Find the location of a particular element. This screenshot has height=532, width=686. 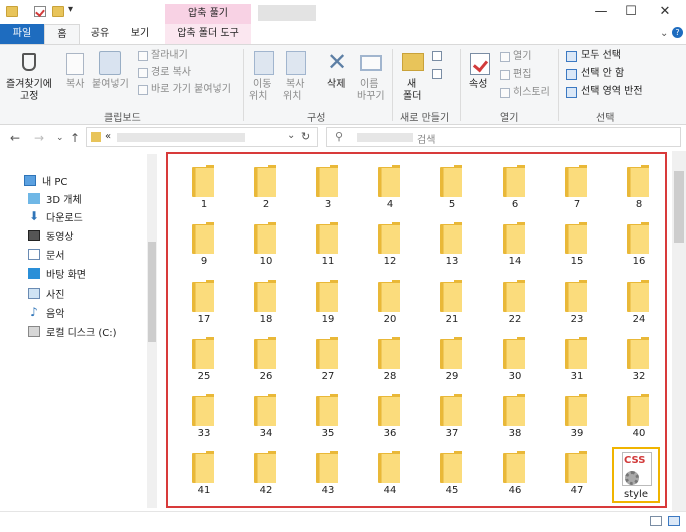

cut-button: 잘라내기 is located at coordinates (169, 56).